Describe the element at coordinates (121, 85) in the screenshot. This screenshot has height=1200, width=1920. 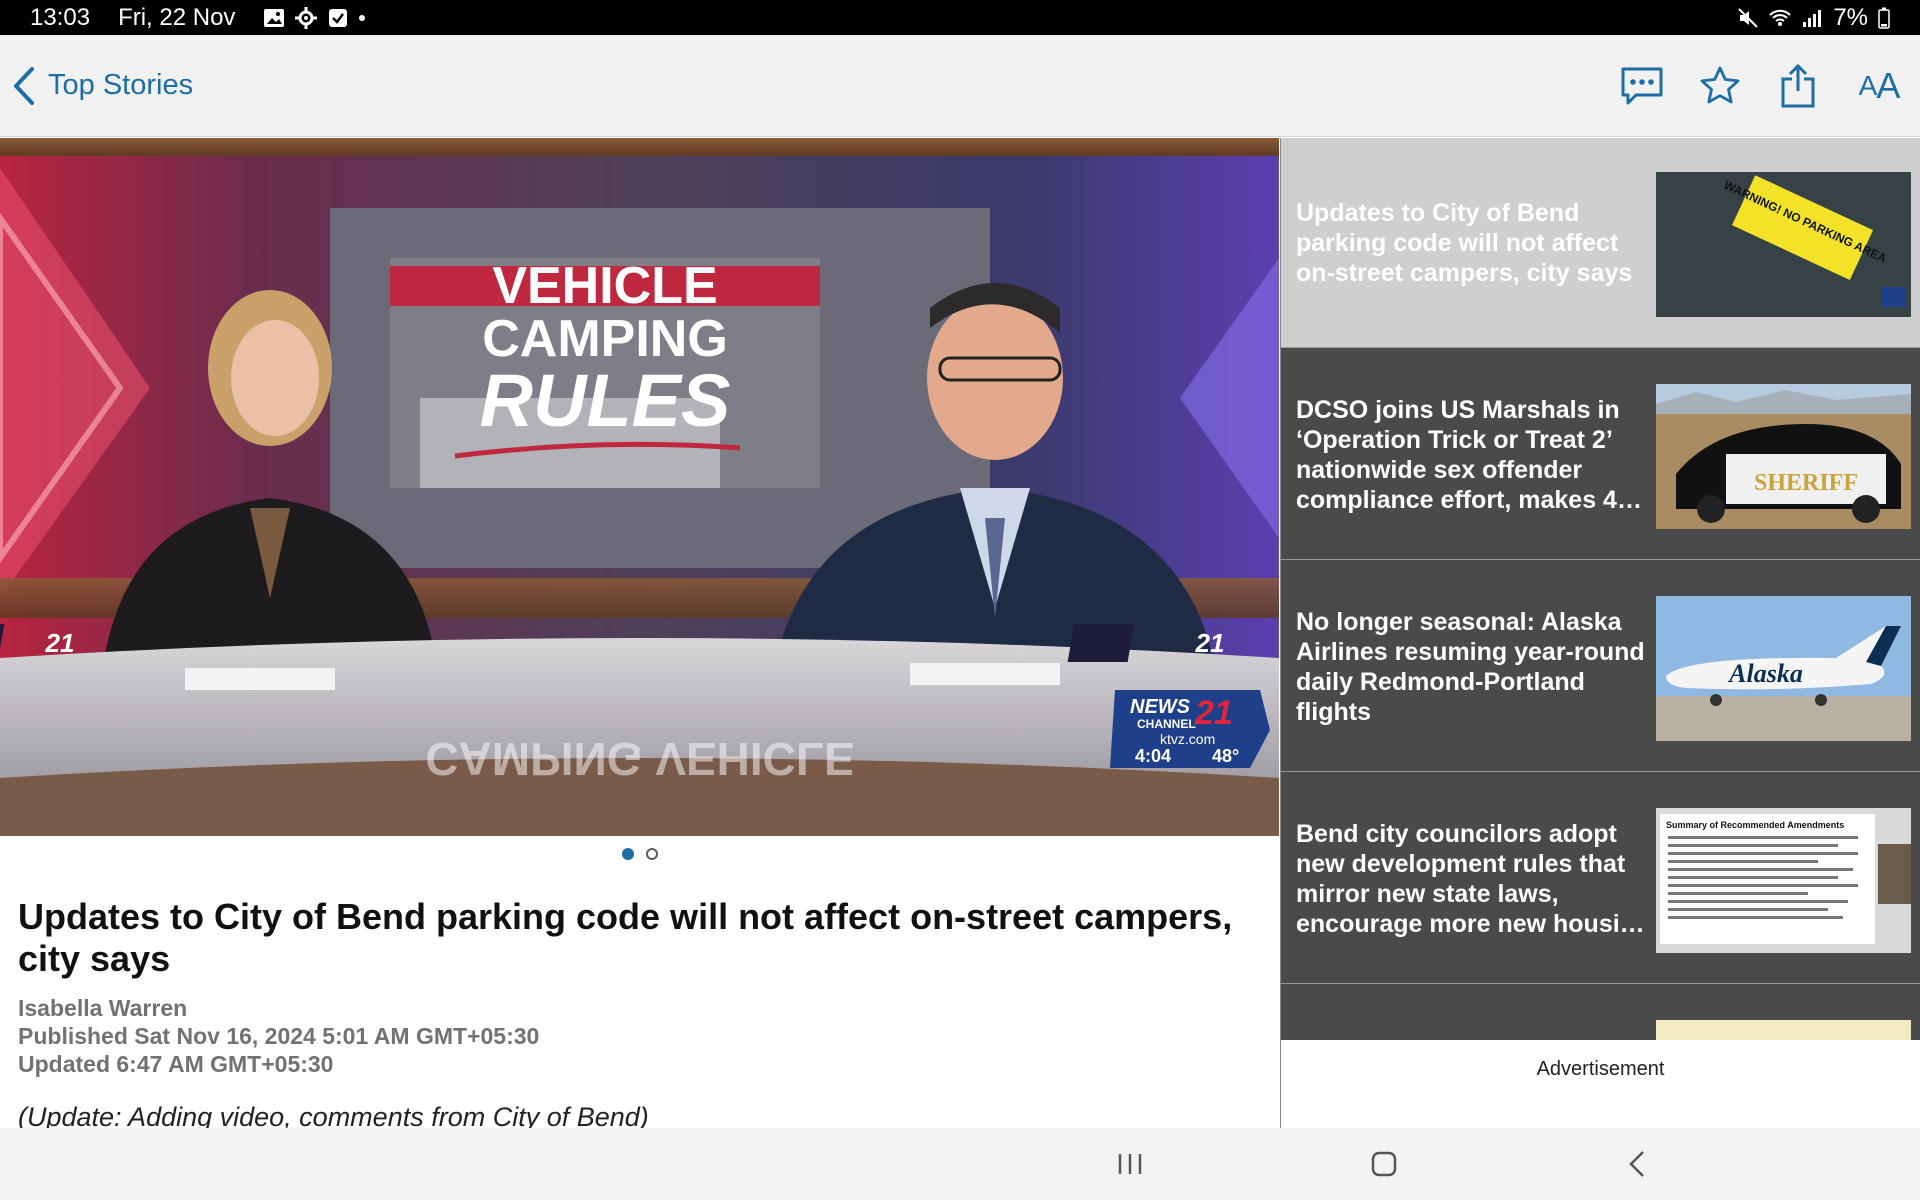
I see `back-label: Top Stories` at that location.